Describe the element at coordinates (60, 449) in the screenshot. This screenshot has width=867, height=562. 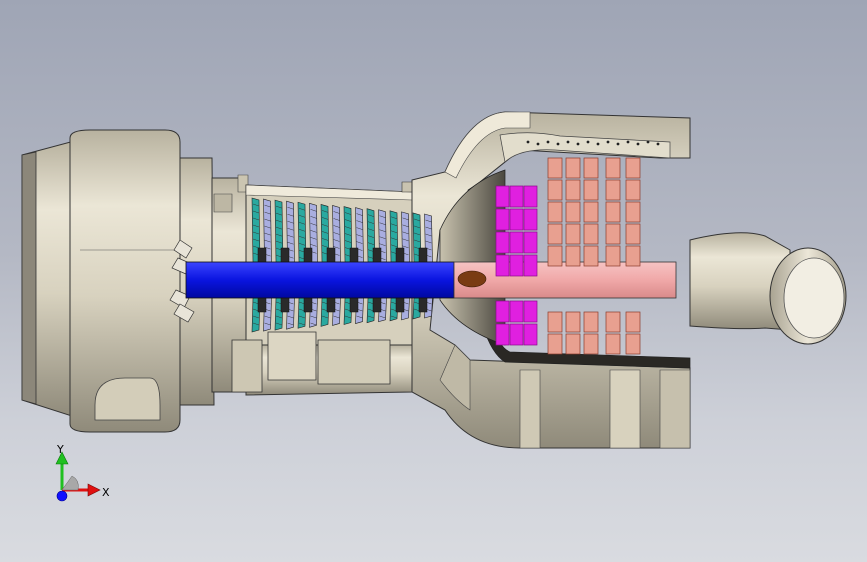
I see `y-axis-label: Y` at that location.